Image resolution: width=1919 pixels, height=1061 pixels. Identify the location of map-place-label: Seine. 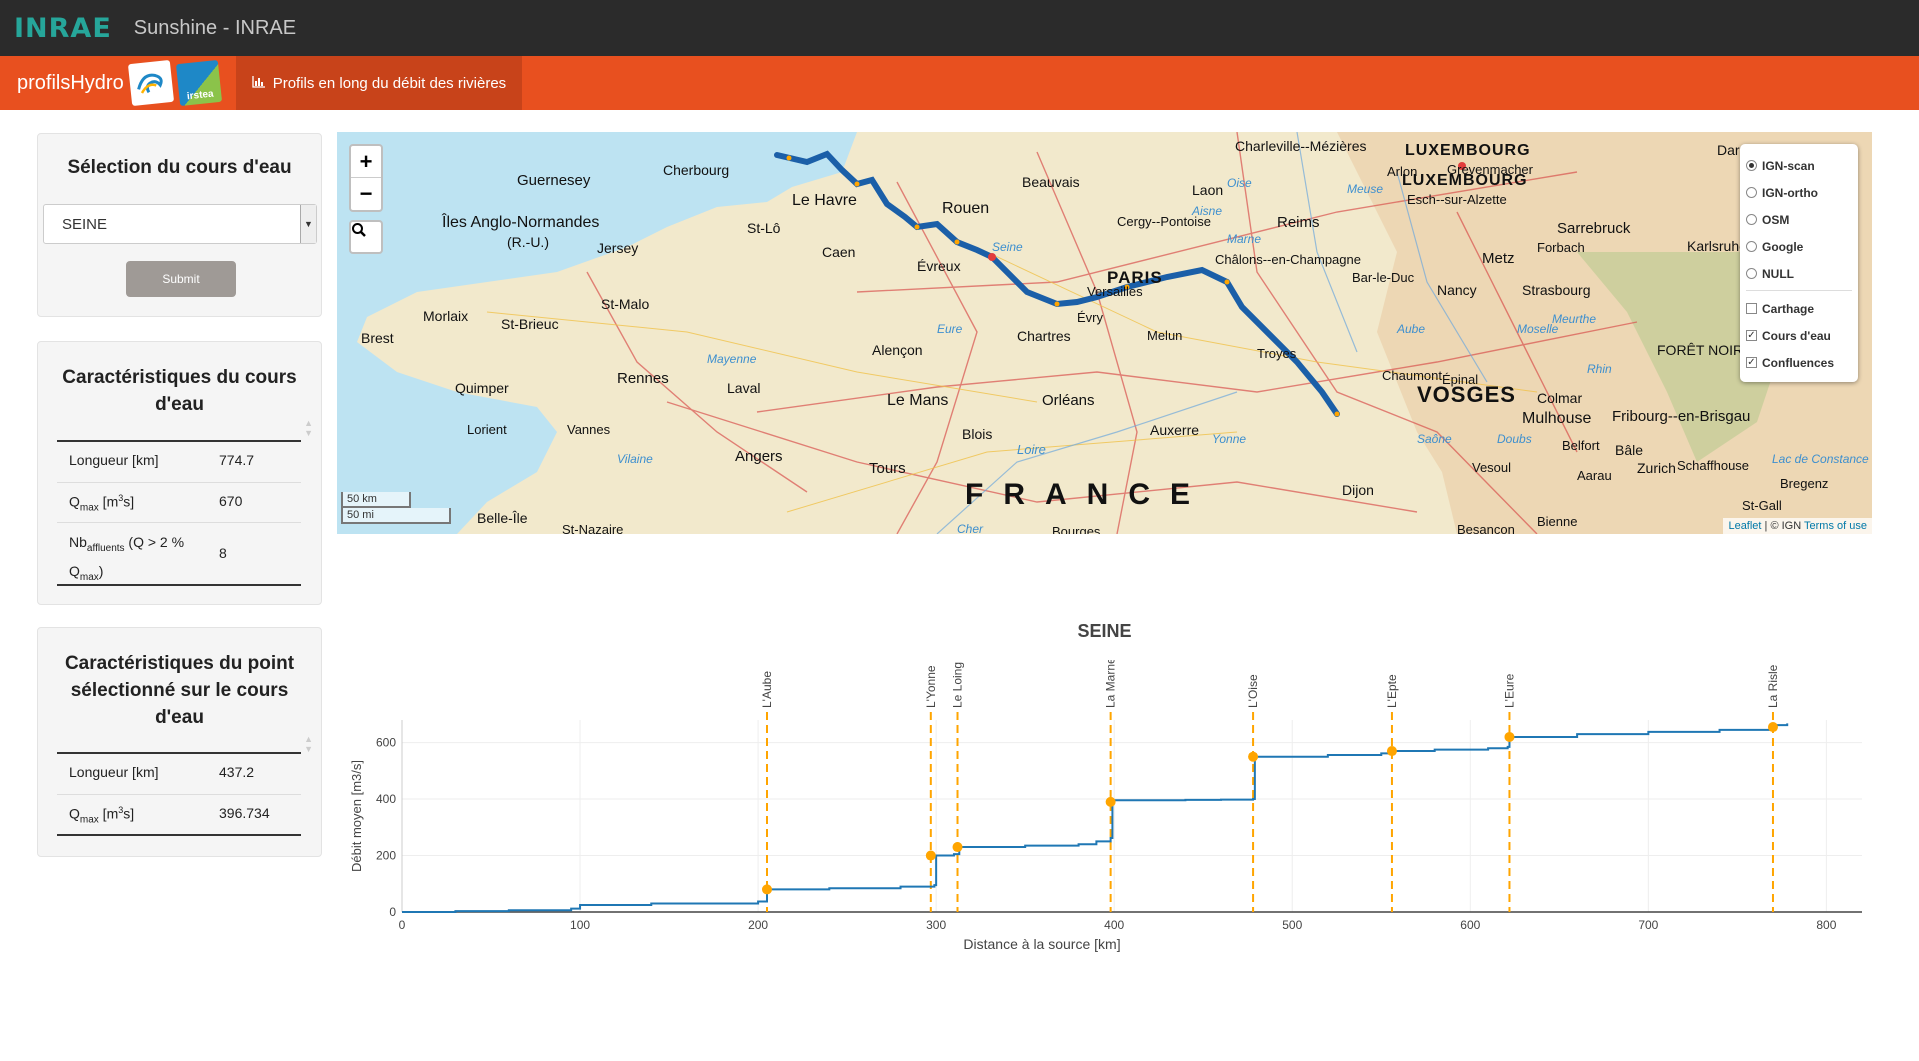
(1007, 247).